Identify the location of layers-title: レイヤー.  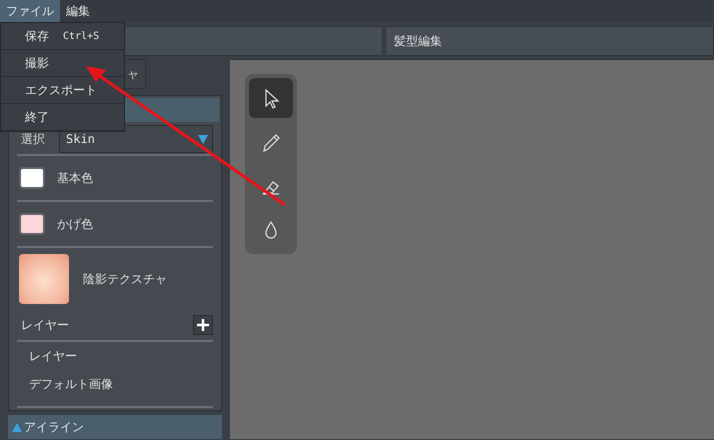
(45, 325).